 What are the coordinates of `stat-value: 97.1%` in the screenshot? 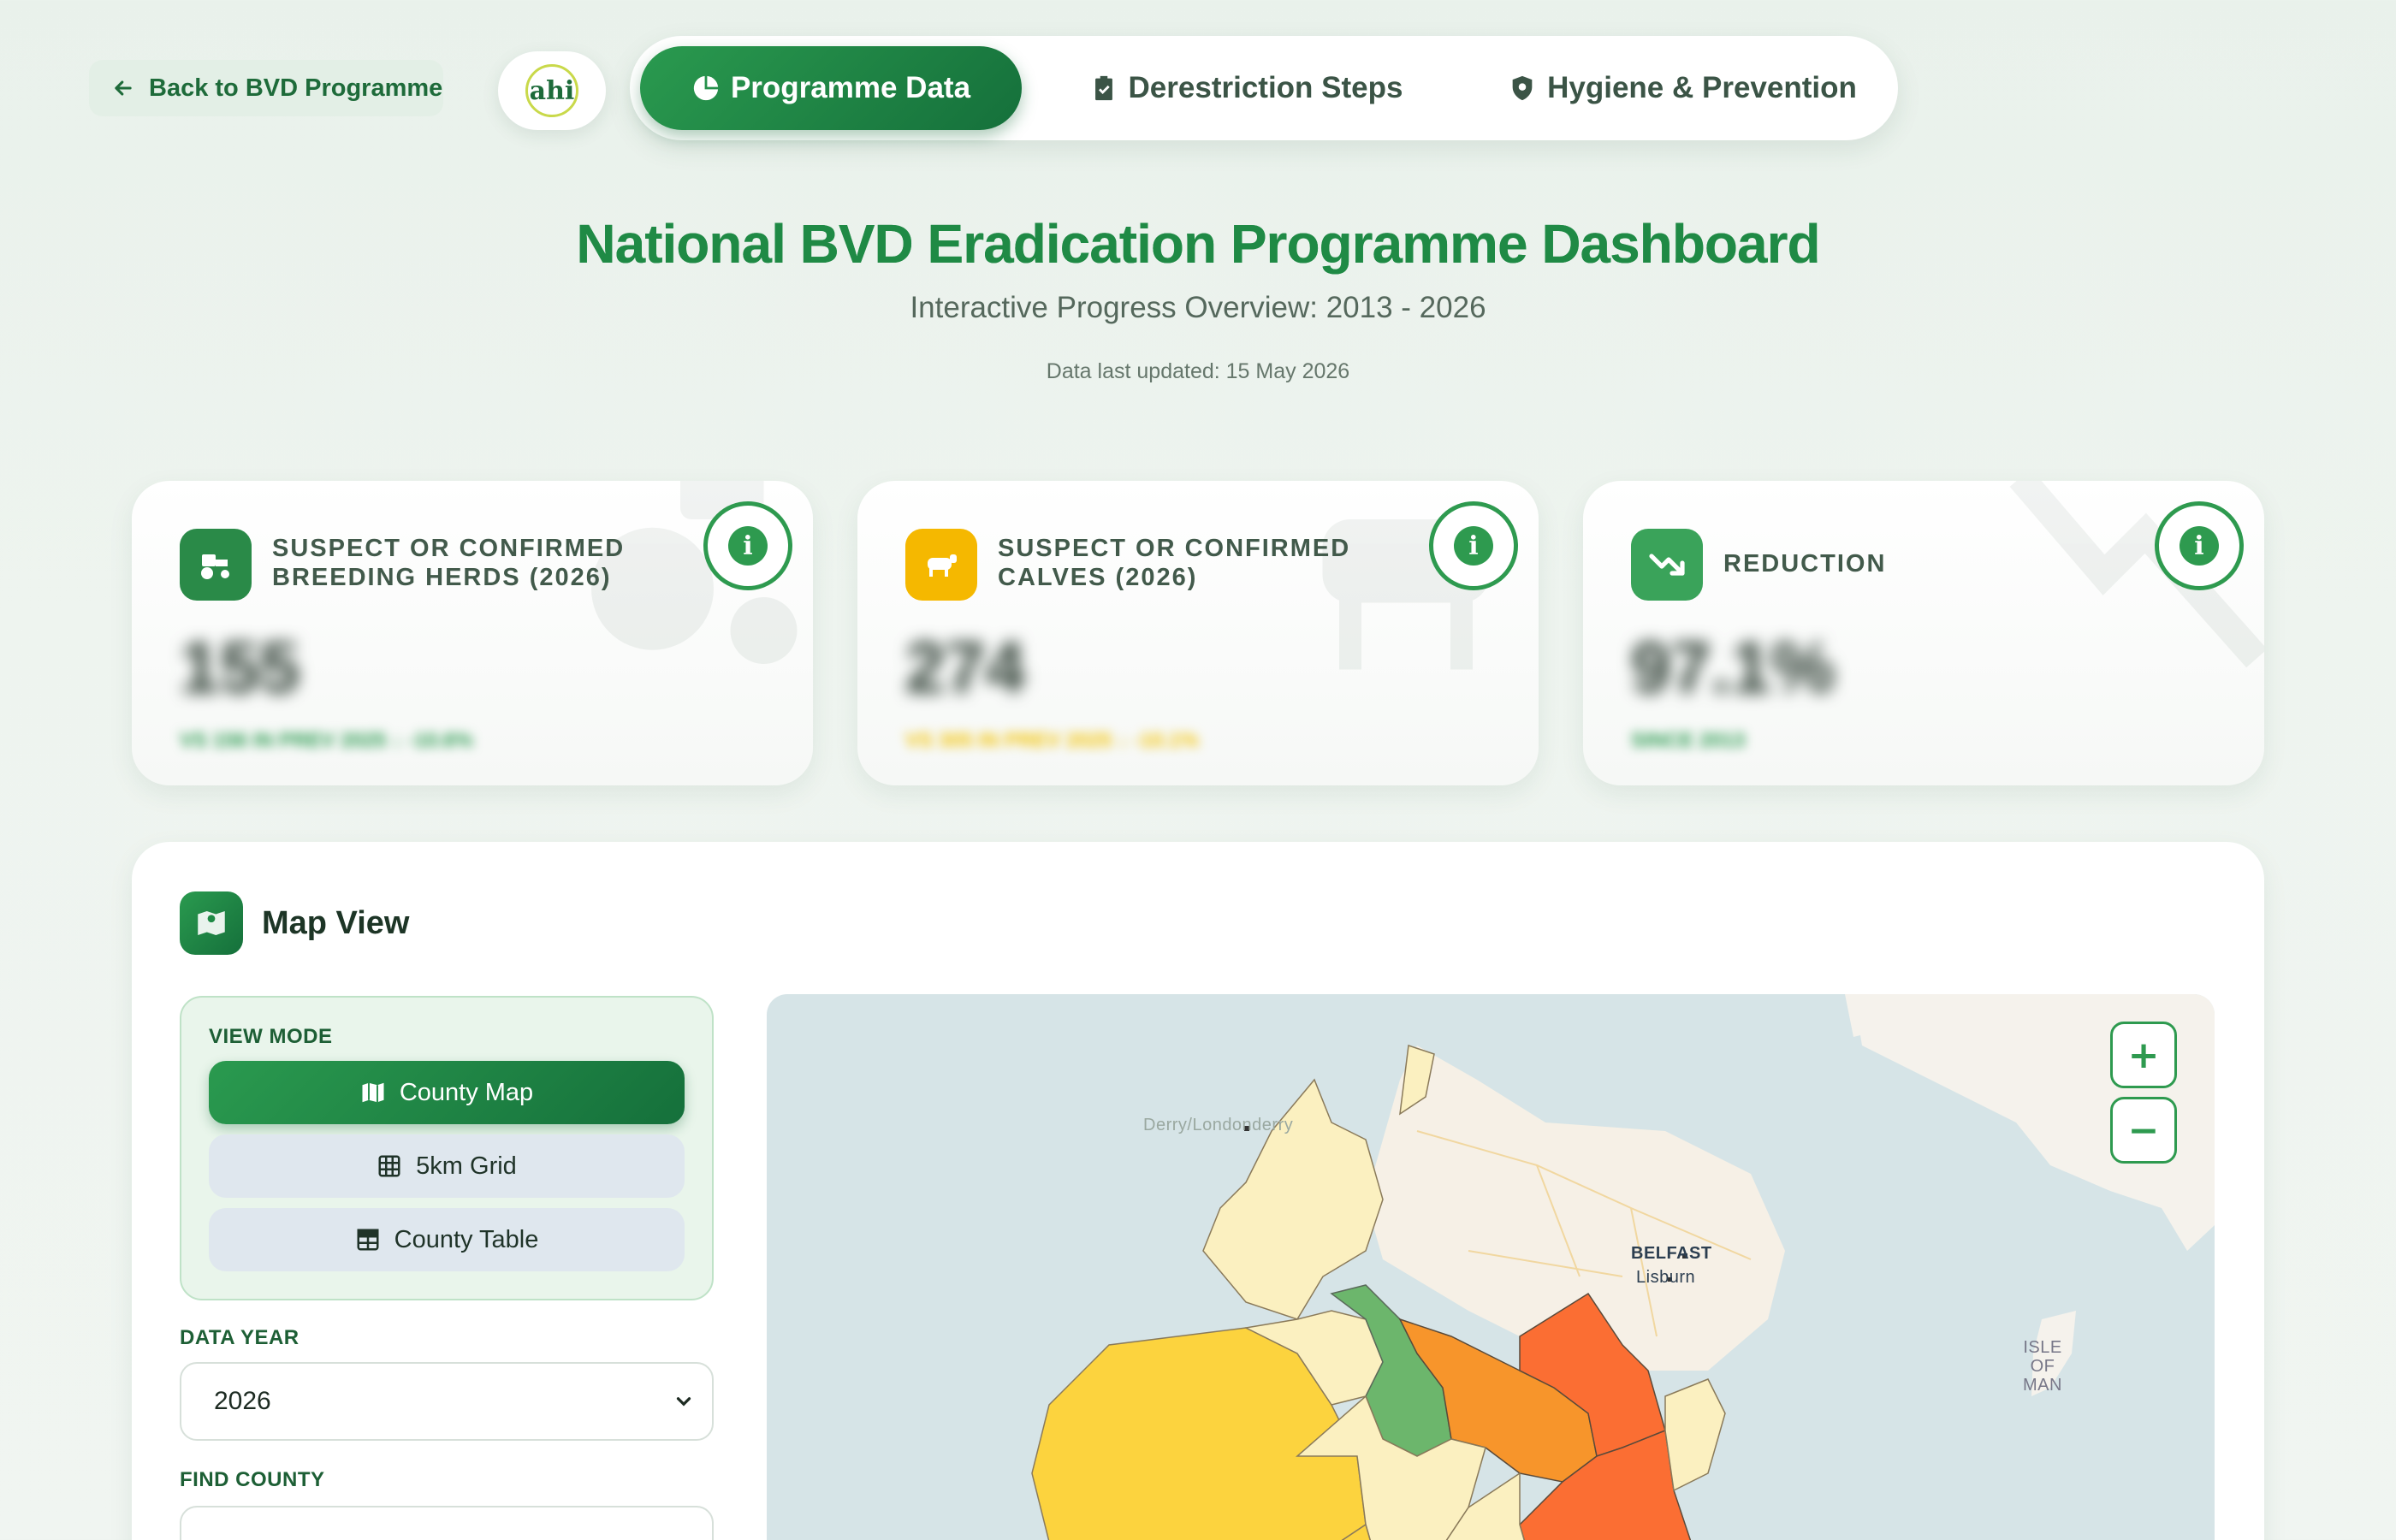 It's located at (1733, 667).